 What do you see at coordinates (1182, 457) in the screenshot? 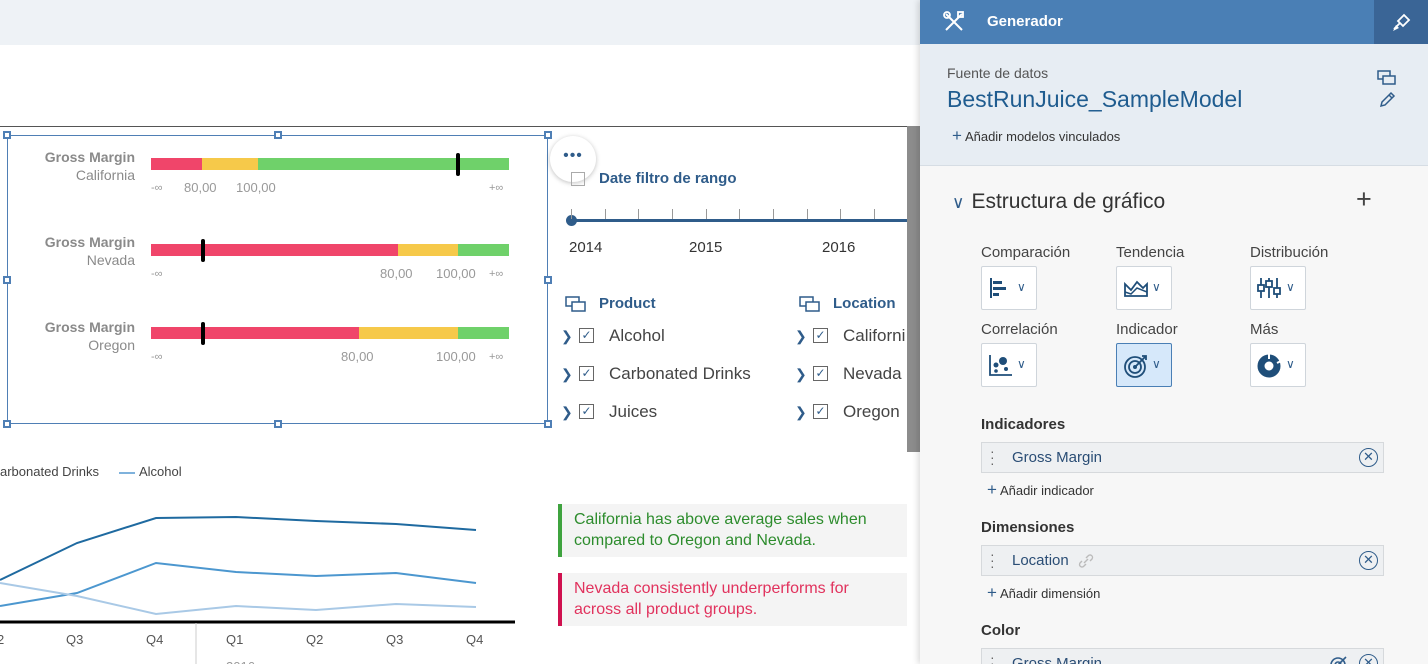
I see `indicator-token: · · · Gross Margin ✕` at bounding box center [1182, 457].